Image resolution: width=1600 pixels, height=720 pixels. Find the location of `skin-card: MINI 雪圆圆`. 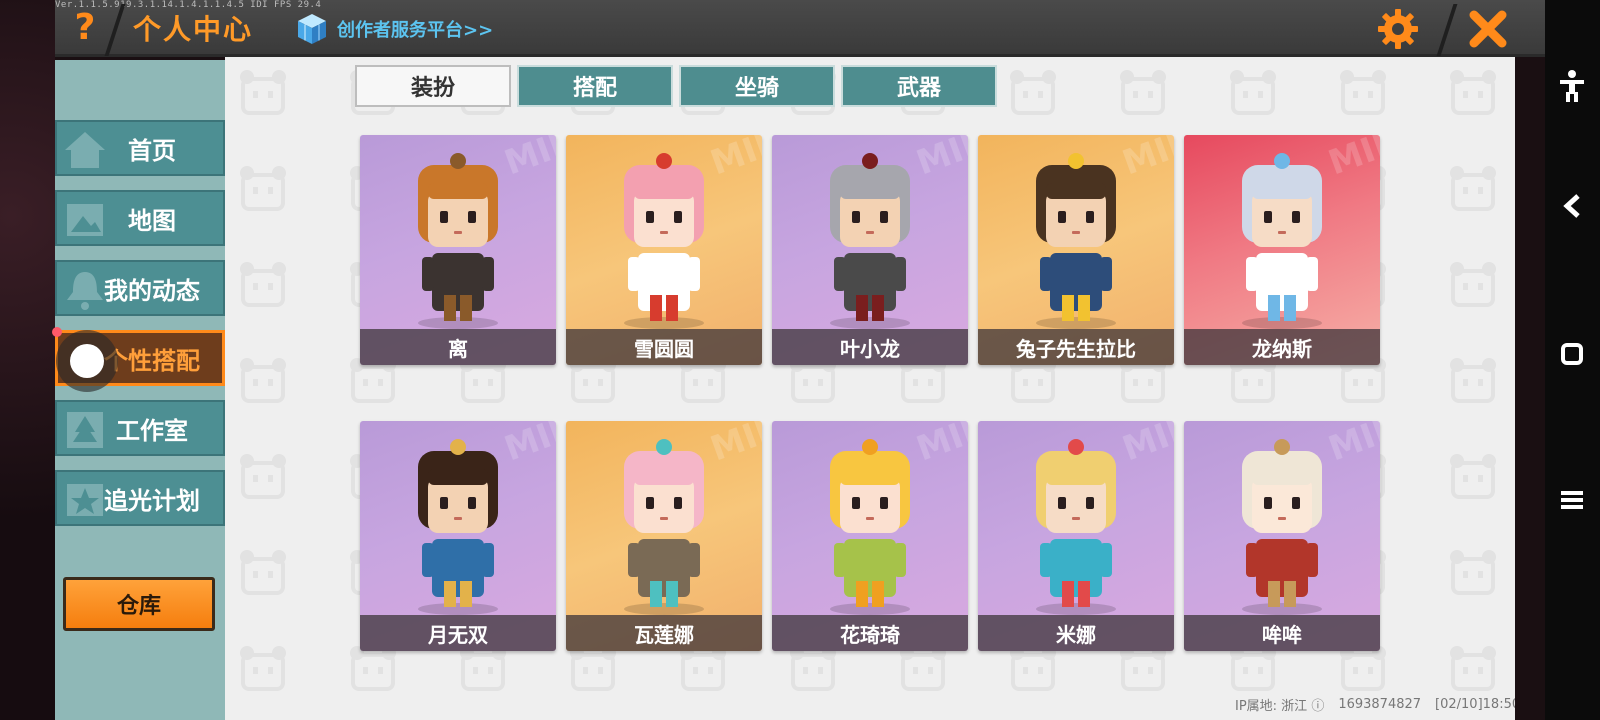

skin-card: MINI 雪圆圆 is located at coordinates (664, 250).